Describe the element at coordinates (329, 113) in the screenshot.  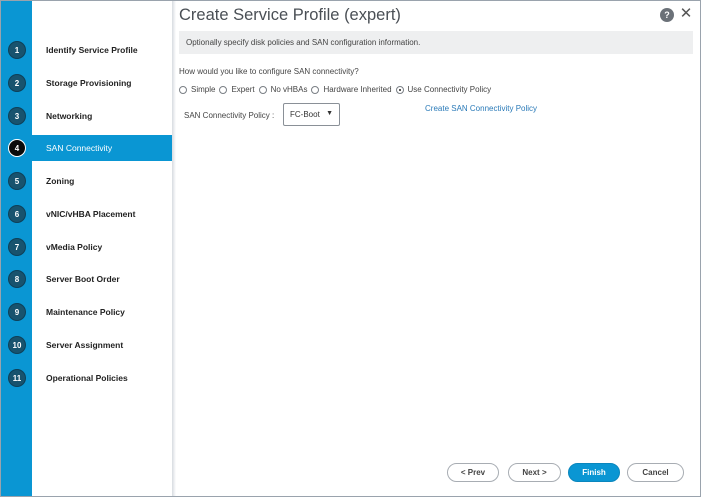
I see `dropdown-arrow-icon: ▼` at that location.